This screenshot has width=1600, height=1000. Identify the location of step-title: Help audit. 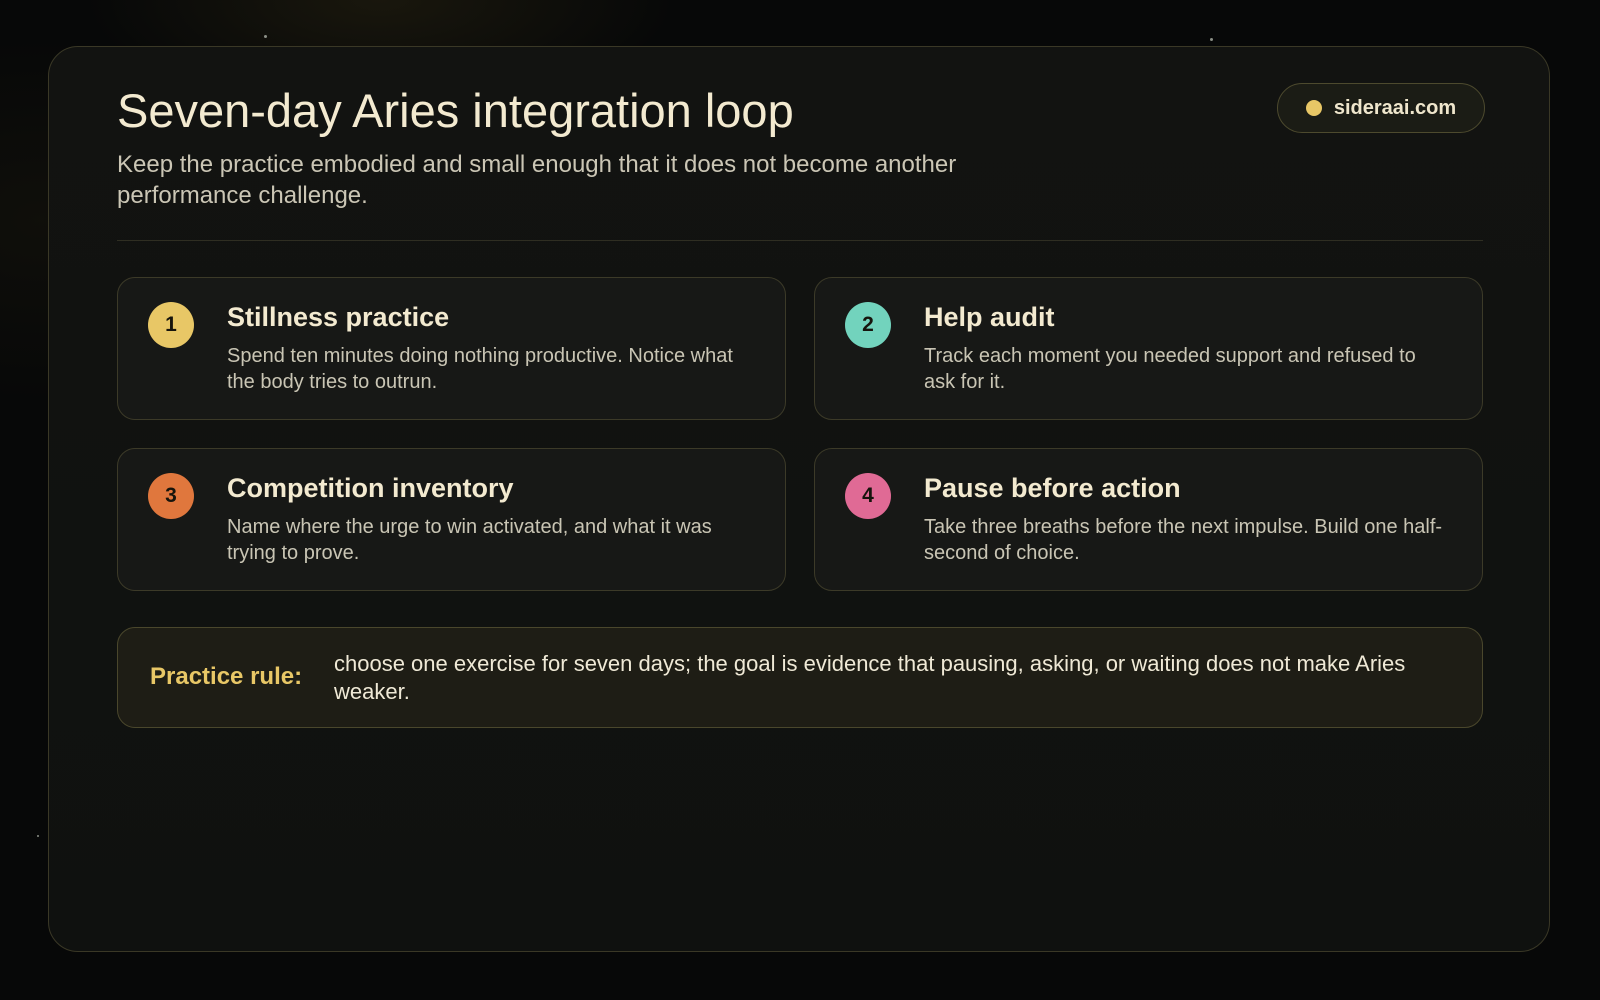
(989, 317).